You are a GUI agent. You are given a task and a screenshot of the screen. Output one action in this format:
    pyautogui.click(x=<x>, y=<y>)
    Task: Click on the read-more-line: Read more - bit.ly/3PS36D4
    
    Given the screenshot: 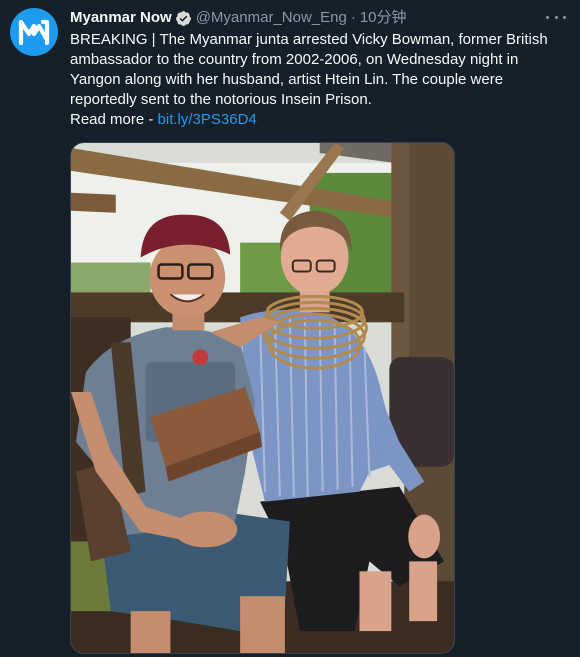 What is the action you would take?
    pyautogui.click(x=315, y=120)
    